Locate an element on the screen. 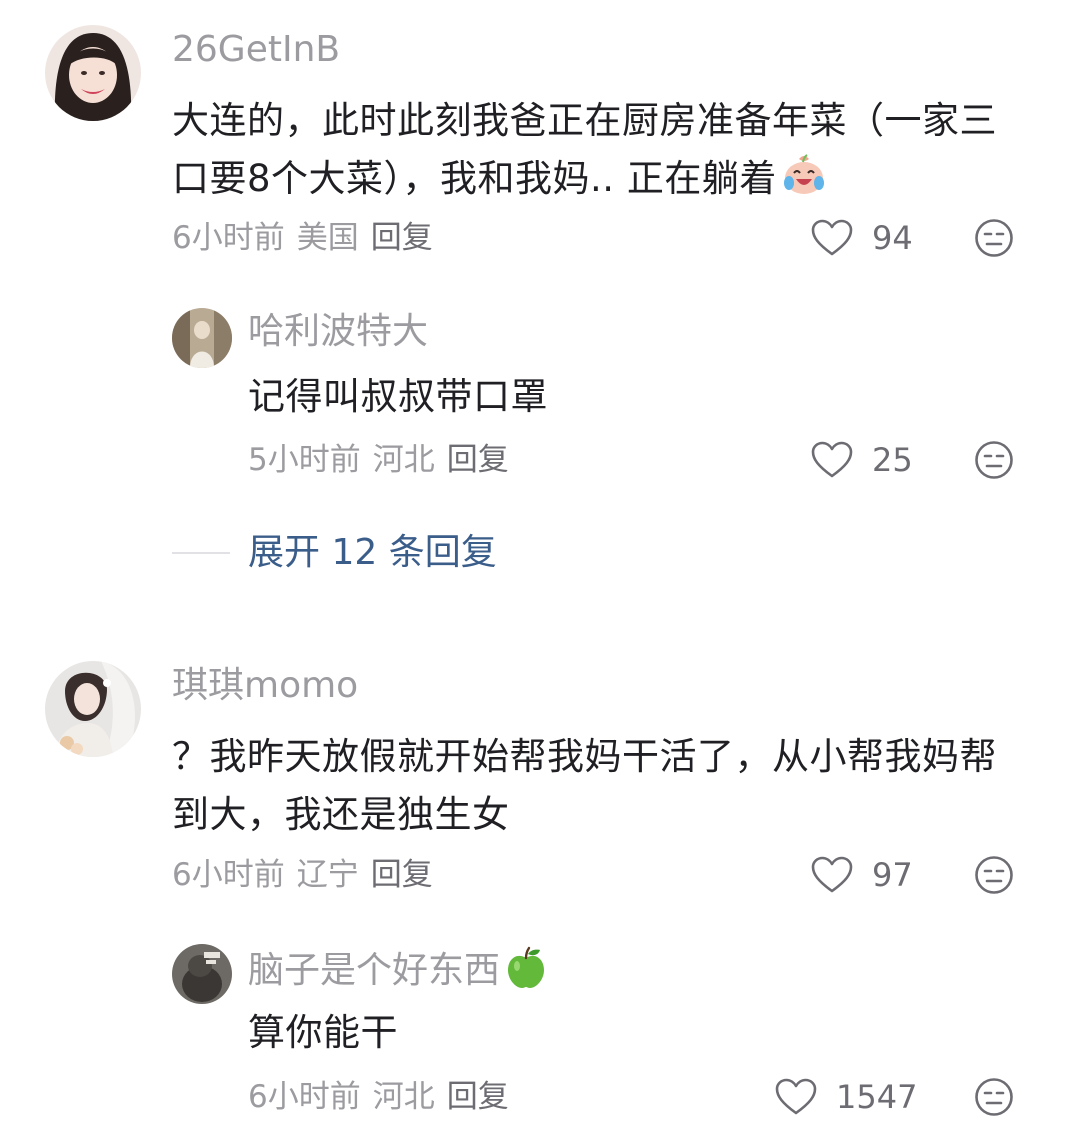  reply-time: 5小时前 is located at coordinates (304, 460).